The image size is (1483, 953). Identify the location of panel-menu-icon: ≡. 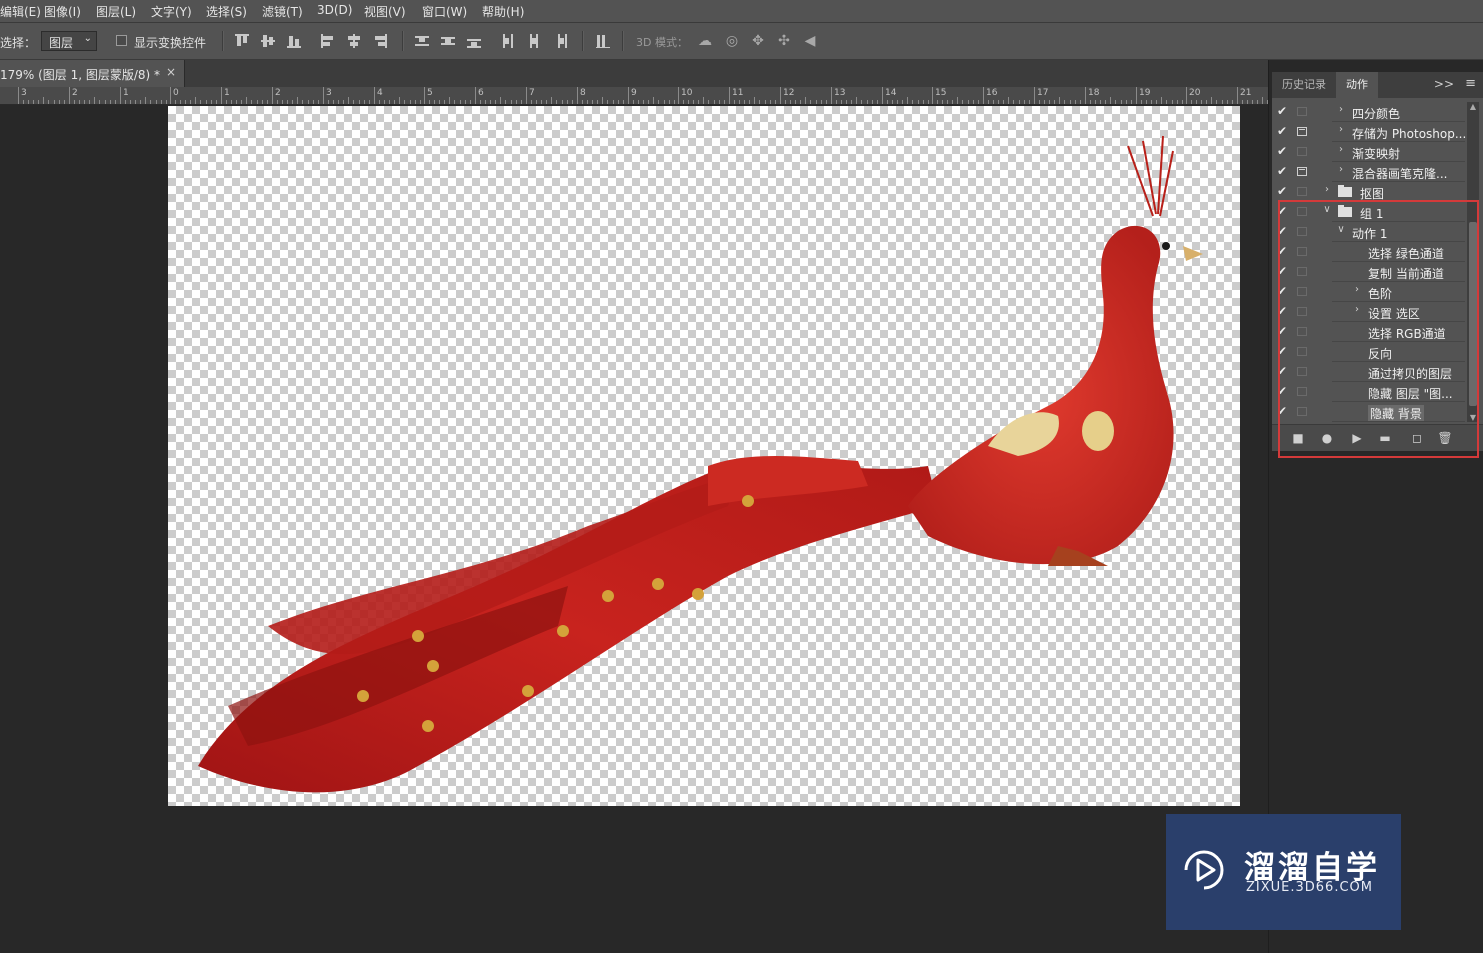
(1470, 83).